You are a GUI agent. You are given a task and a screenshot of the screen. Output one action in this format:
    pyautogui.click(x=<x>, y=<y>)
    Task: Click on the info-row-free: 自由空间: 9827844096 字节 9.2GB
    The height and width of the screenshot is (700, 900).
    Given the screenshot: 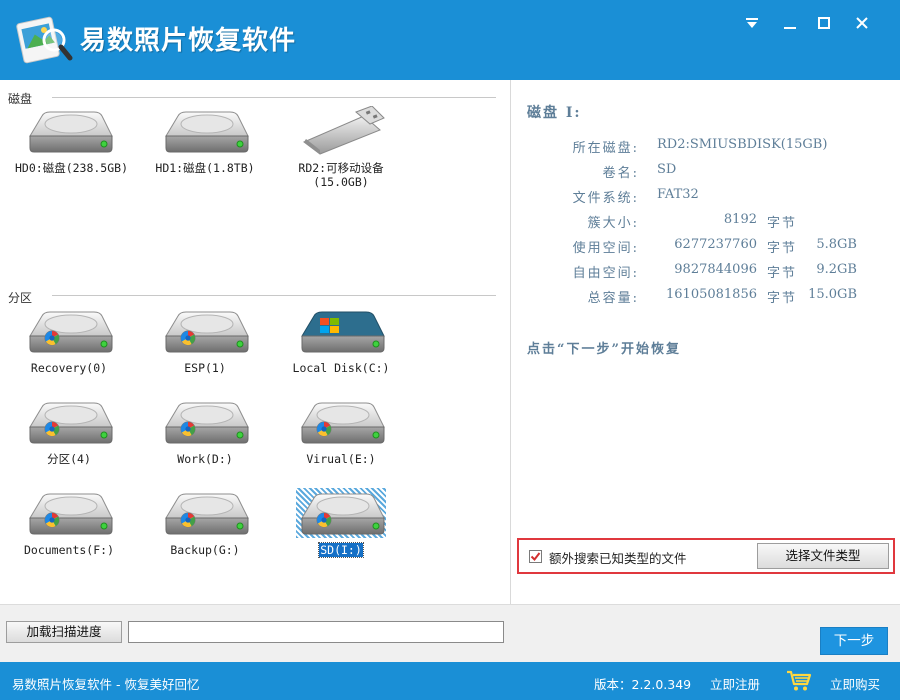 What is the action you would take?
    pyautogui.click(x=705, y=272)
    